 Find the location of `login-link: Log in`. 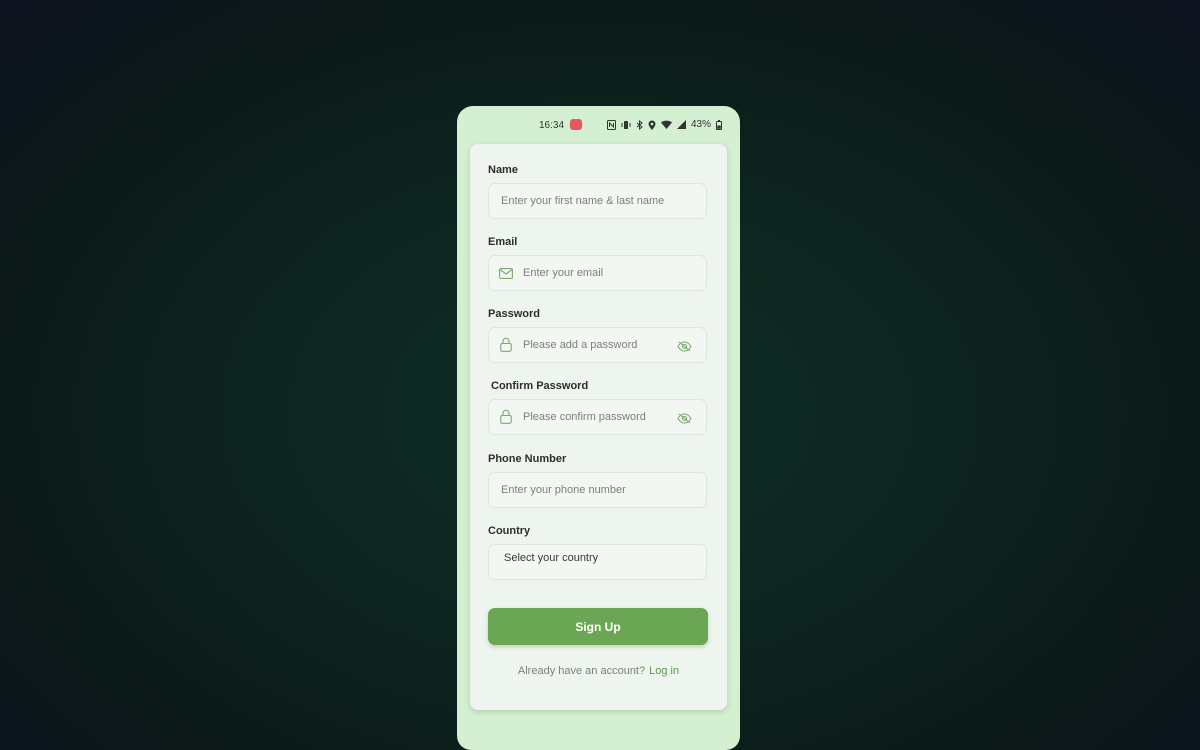

login-link: Log in is located at coordinates (664, 671).